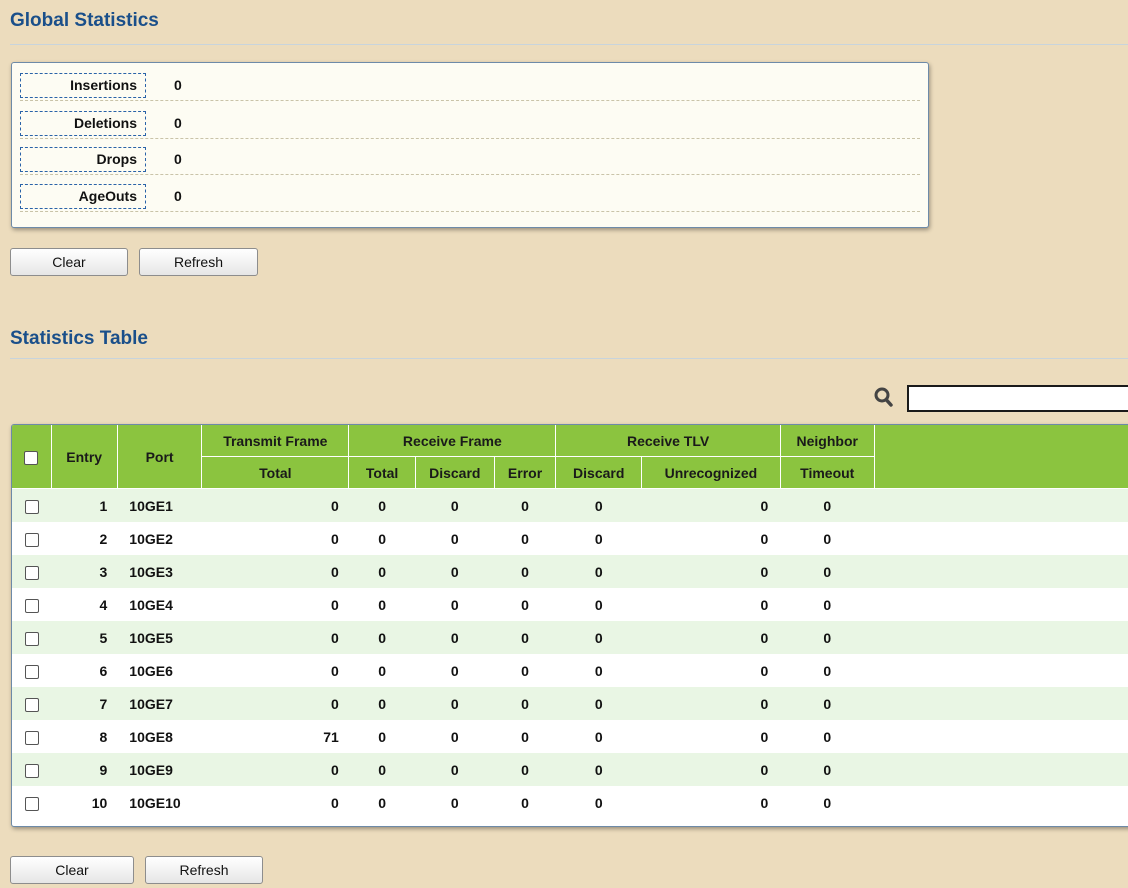  What do you see at coordinates (570, 670) in the screenshot?
I see `table-row: 6 10GE6 0 0 0 0 0 0 0` at bounding box center [570, 670].